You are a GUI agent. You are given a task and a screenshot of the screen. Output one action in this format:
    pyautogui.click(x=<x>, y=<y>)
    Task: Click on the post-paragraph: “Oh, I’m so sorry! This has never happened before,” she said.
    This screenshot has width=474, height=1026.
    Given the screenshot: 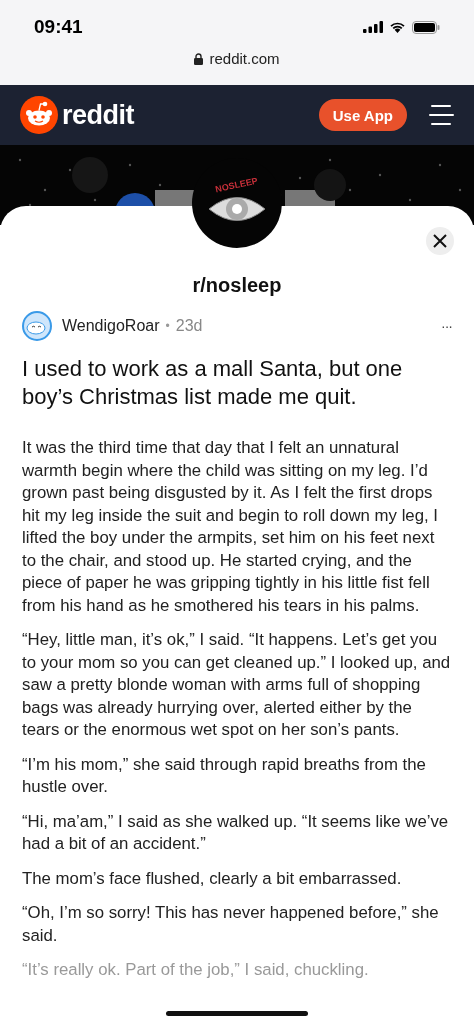 What is the action you would take?
    pyautogui.click(x=231, y=924)
    